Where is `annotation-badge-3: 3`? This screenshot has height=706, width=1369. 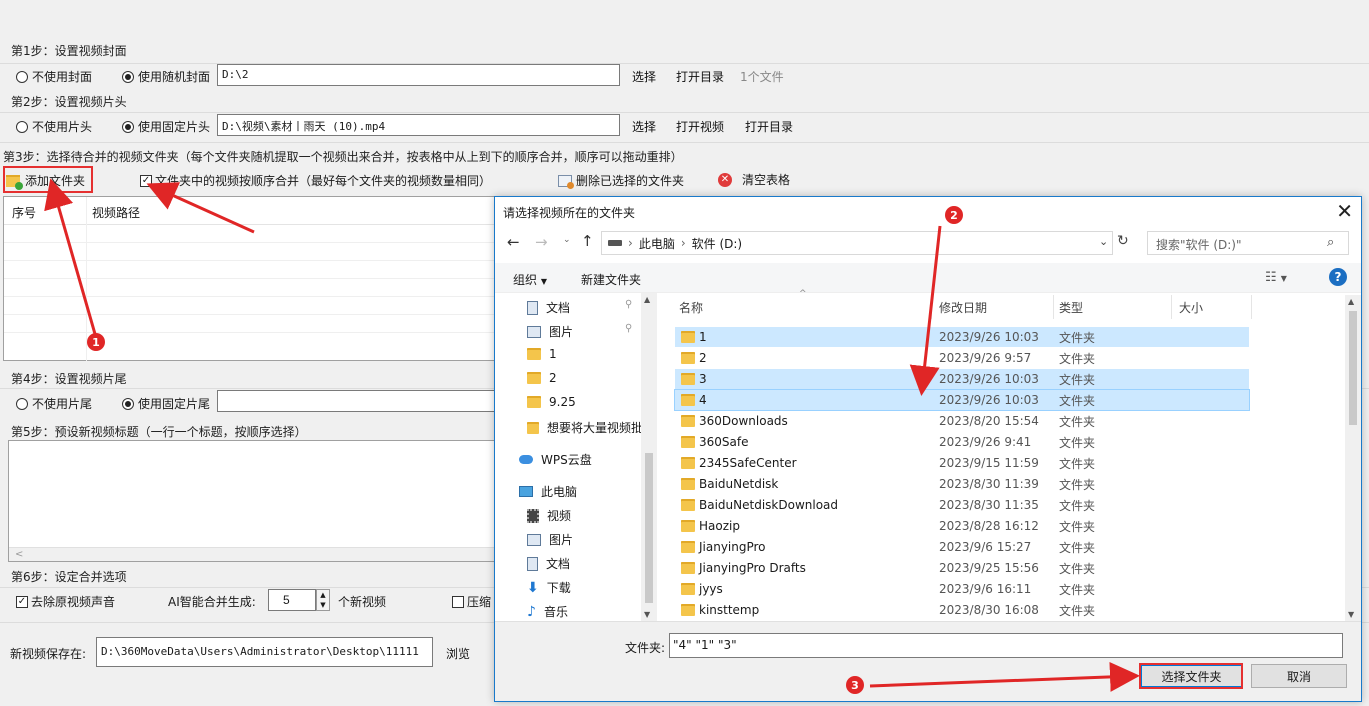 annotation-badge-3: 3 is located at coordinates (855, 685).